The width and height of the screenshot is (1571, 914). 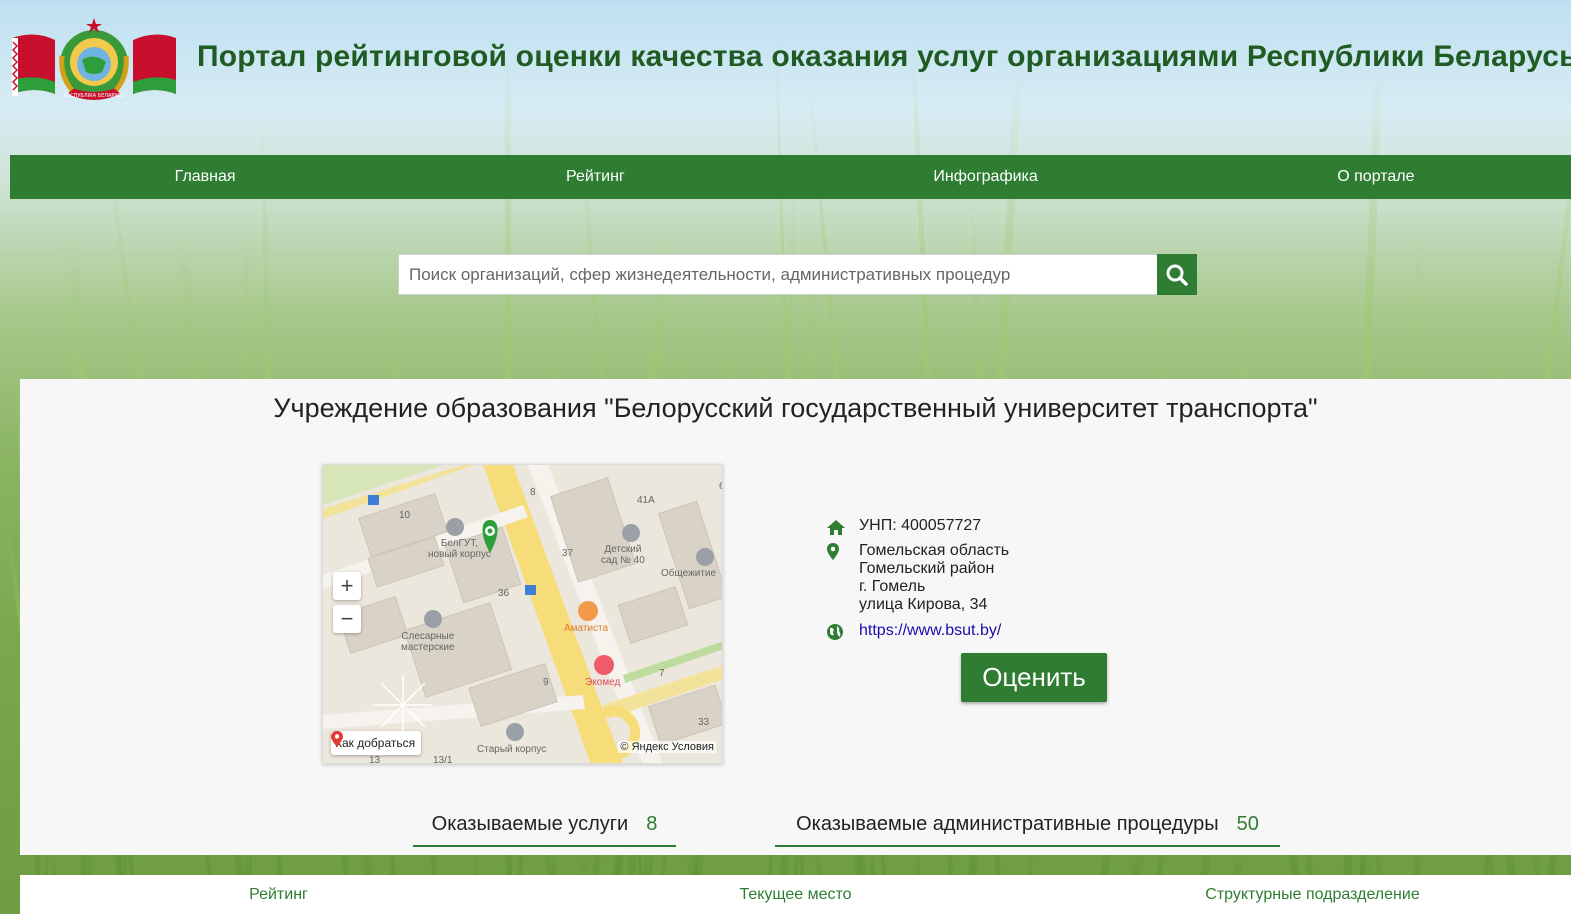 I want to click on map-pin-icon, so click(x=337, y=739).